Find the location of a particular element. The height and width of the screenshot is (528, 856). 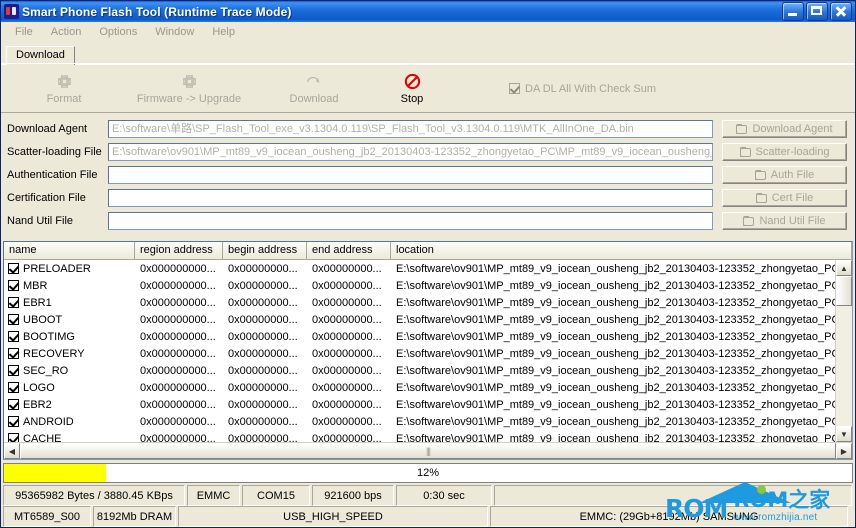

certification-input is located at coordinates (410, 197).